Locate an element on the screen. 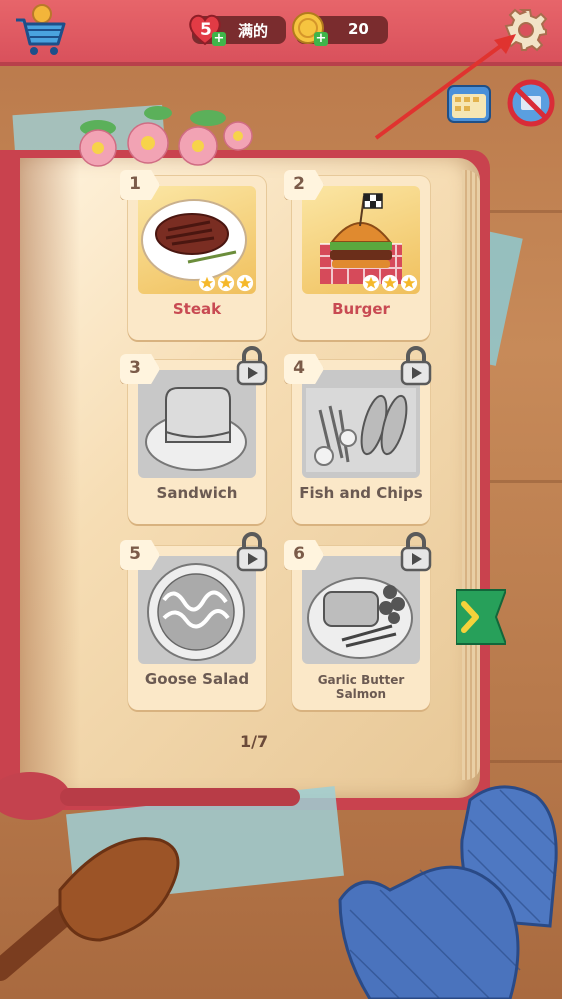 This screenshot has width=562, height=999. flowers-decoration is located at coordinates (166, 136).